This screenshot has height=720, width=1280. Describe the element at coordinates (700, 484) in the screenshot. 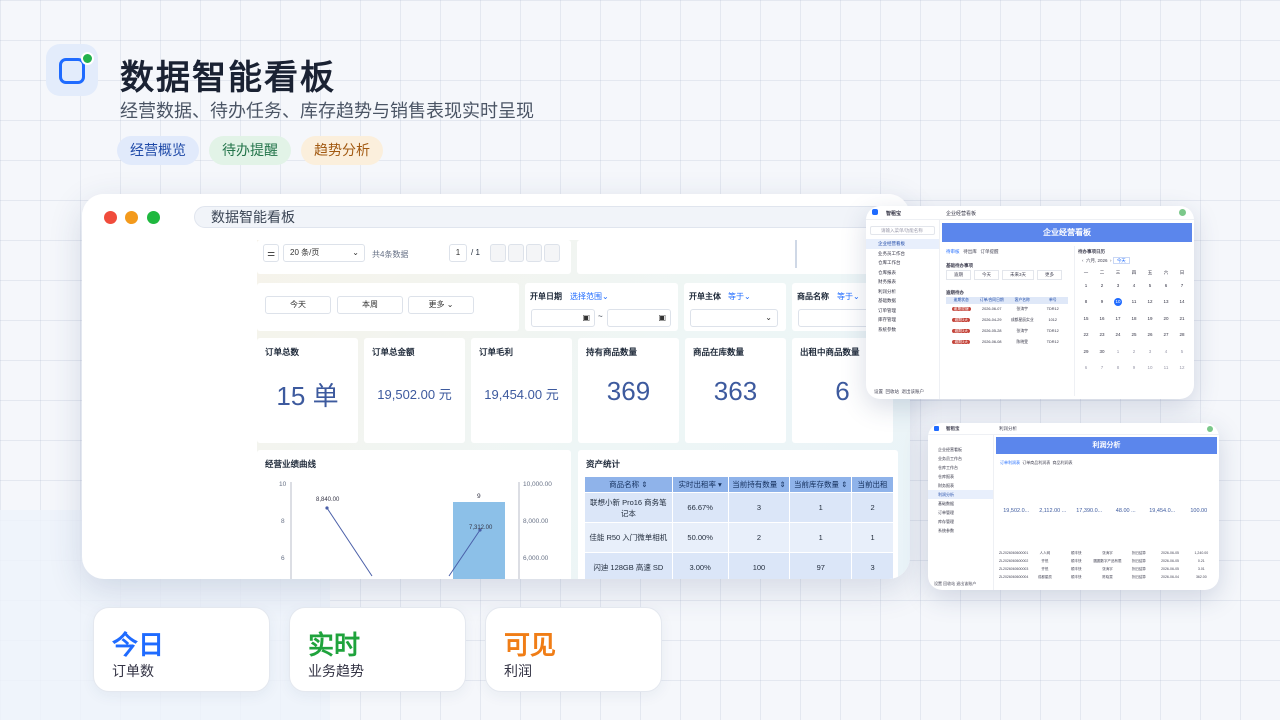

I see `col-header: 实时出租率 ▾` at that location.